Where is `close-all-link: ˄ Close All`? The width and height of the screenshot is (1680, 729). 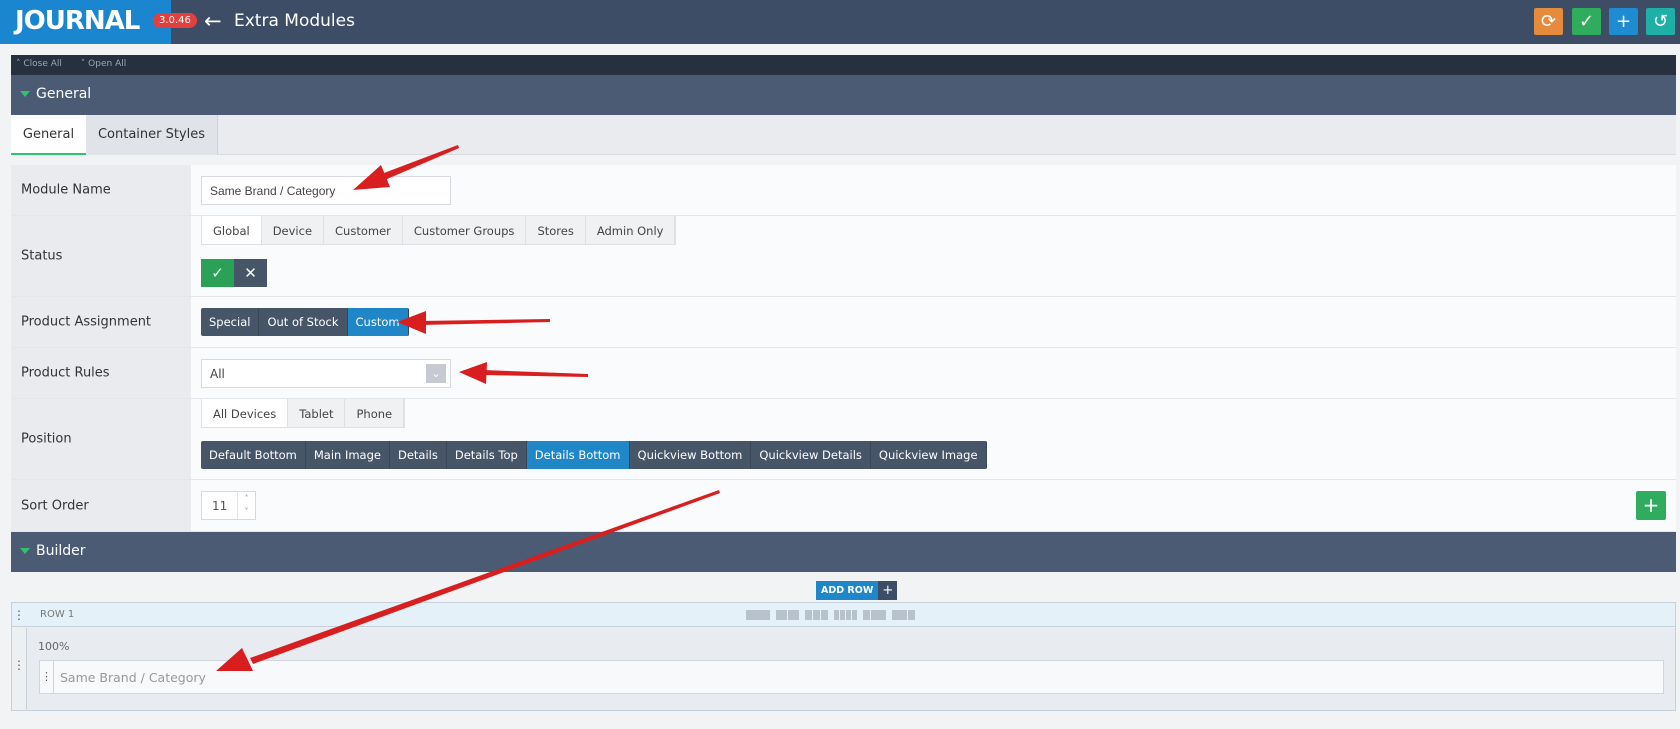 close-all-link: ˄ Close All is located at coordinates (43, 64).